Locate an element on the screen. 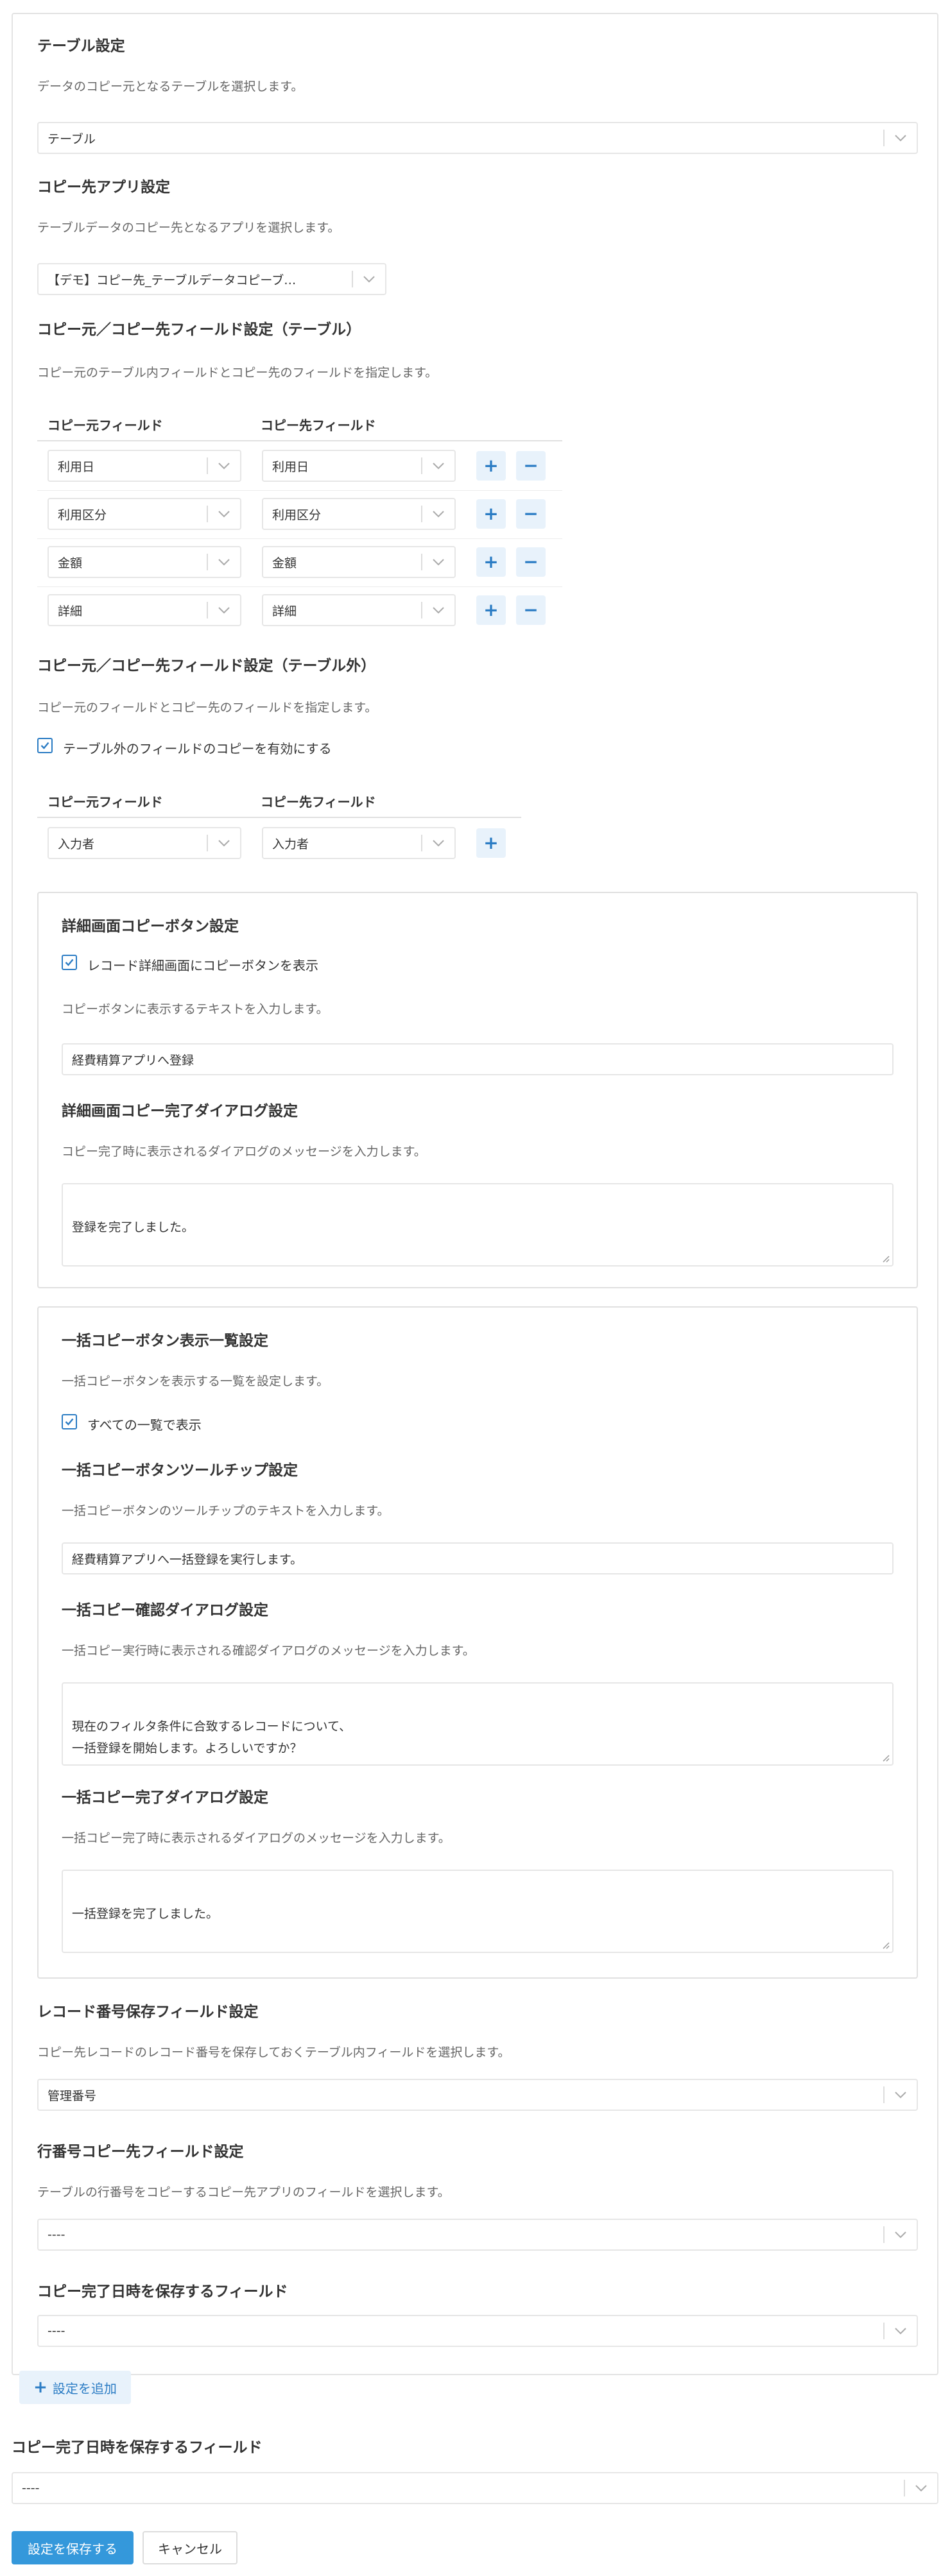  source-field-value: 詳細 is located at coordinates (70, 611).